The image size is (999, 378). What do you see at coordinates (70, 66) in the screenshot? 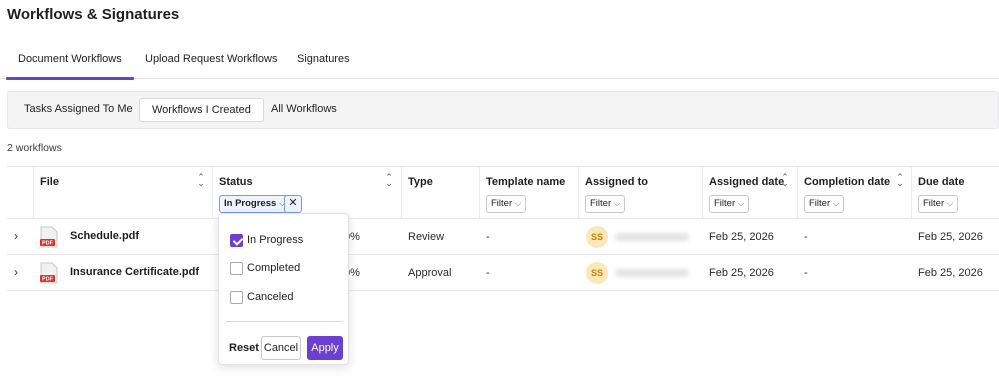
I see `tab-document-workflows: Document Workflows` at bounding box center [70, 66].